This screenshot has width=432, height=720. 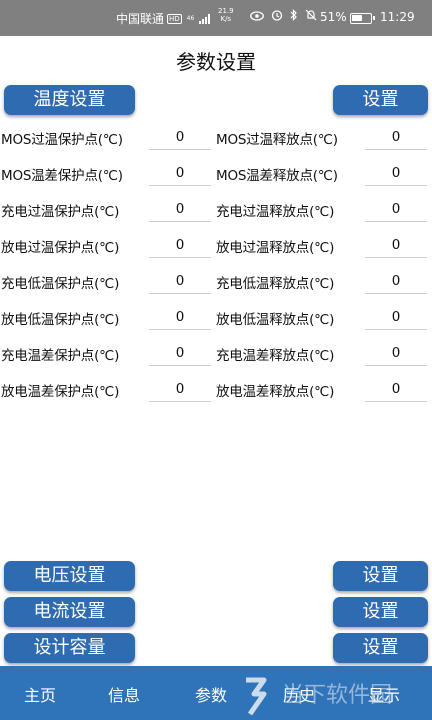 What do you see at coordinates (277, 176) in the screenshot?
I see `mos-tempdiff-release-label: MOS温差释放点(℃)` at bounding box center [277, 176].